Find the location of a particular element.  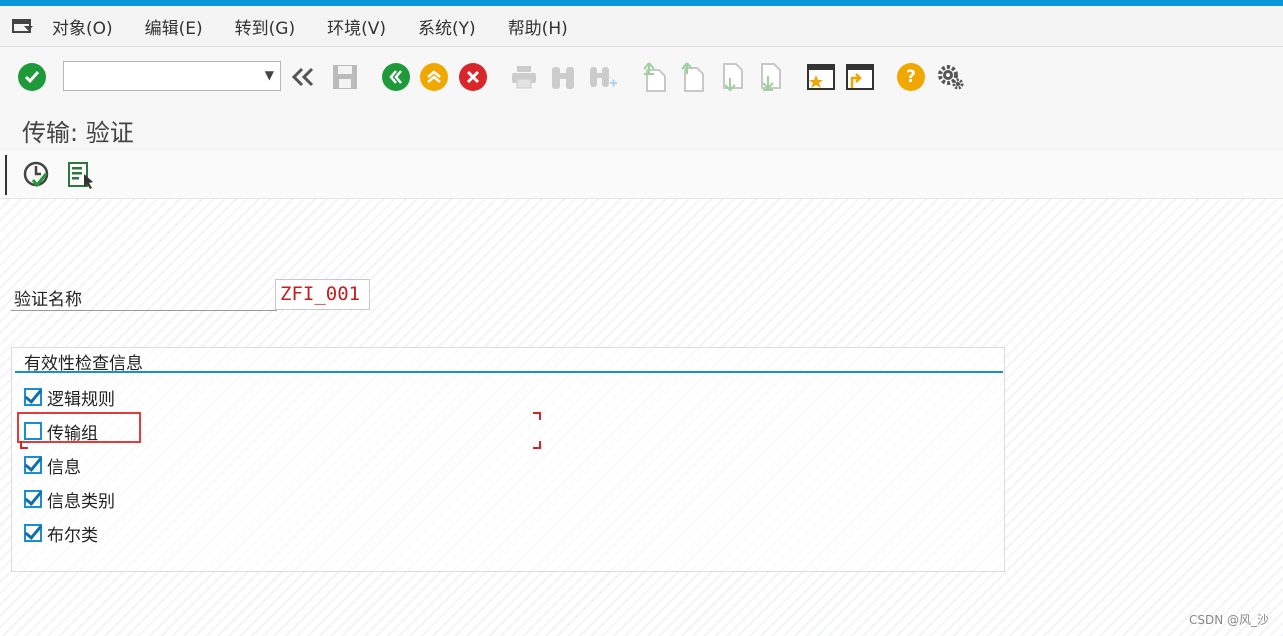

focus-bracket-bottom-right is located at coordinates (537, 445).